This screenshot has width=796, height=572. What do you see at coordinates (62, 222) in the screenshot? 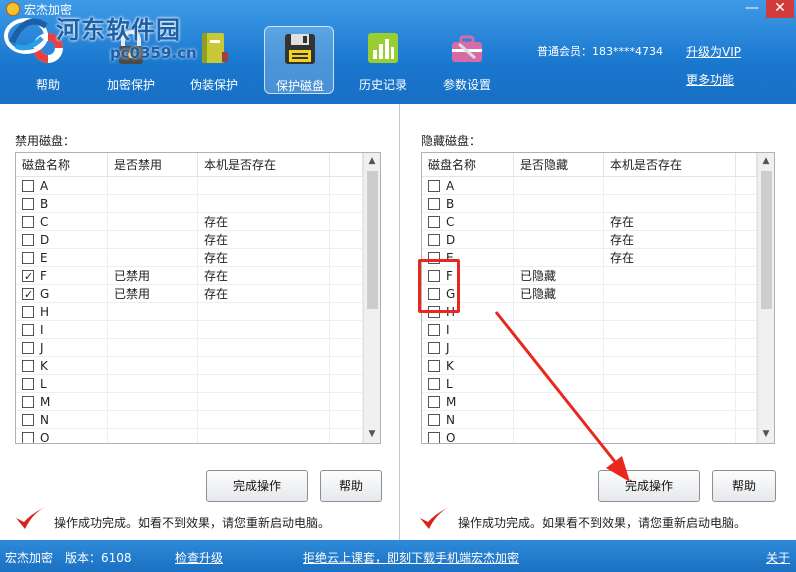
I see `disk-name-cell: C` at bounding box center [62, 222].